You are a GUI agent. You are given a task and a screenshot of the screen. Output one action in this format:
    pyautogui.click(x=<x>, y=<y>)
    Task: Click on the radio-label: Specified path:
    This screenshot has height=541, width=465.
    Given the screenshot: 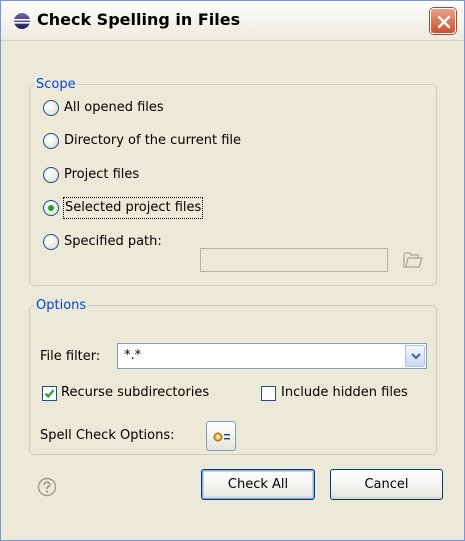 What is the action you would take?
    pyautogui.click(x=113, y=241)
    